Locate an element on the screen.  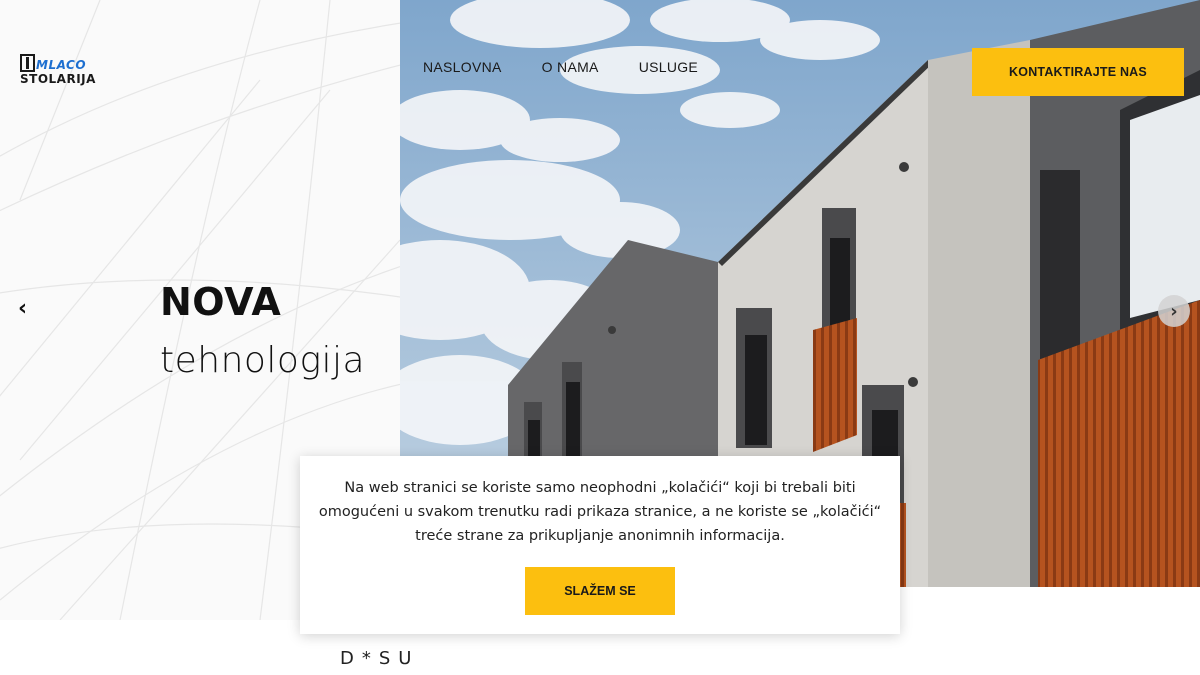
nav-item-o-nama: O NAMA is located at coordinates (570, 67).